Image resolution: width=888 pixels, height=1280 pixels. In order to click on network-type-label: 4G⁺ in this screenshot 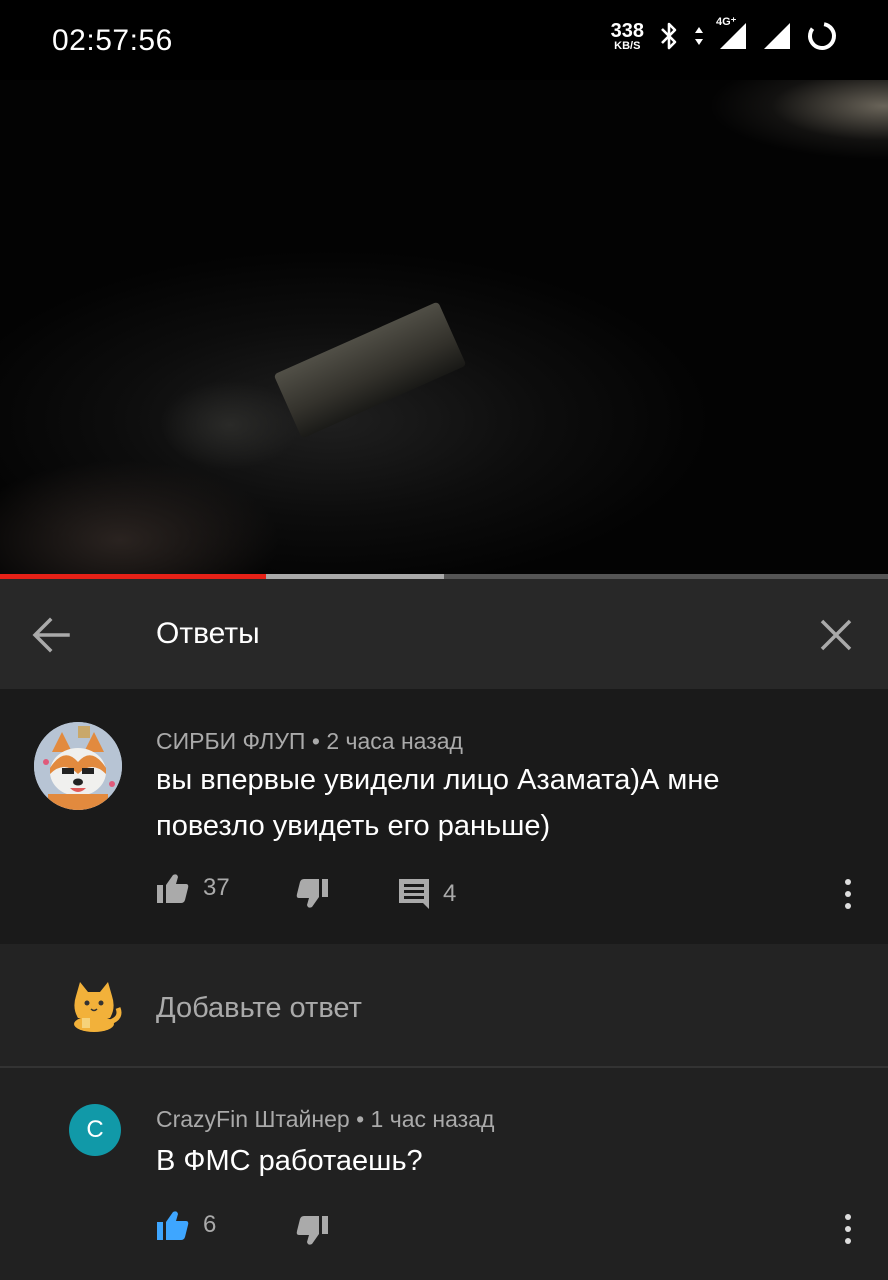, I will do `click(726, 22)`.